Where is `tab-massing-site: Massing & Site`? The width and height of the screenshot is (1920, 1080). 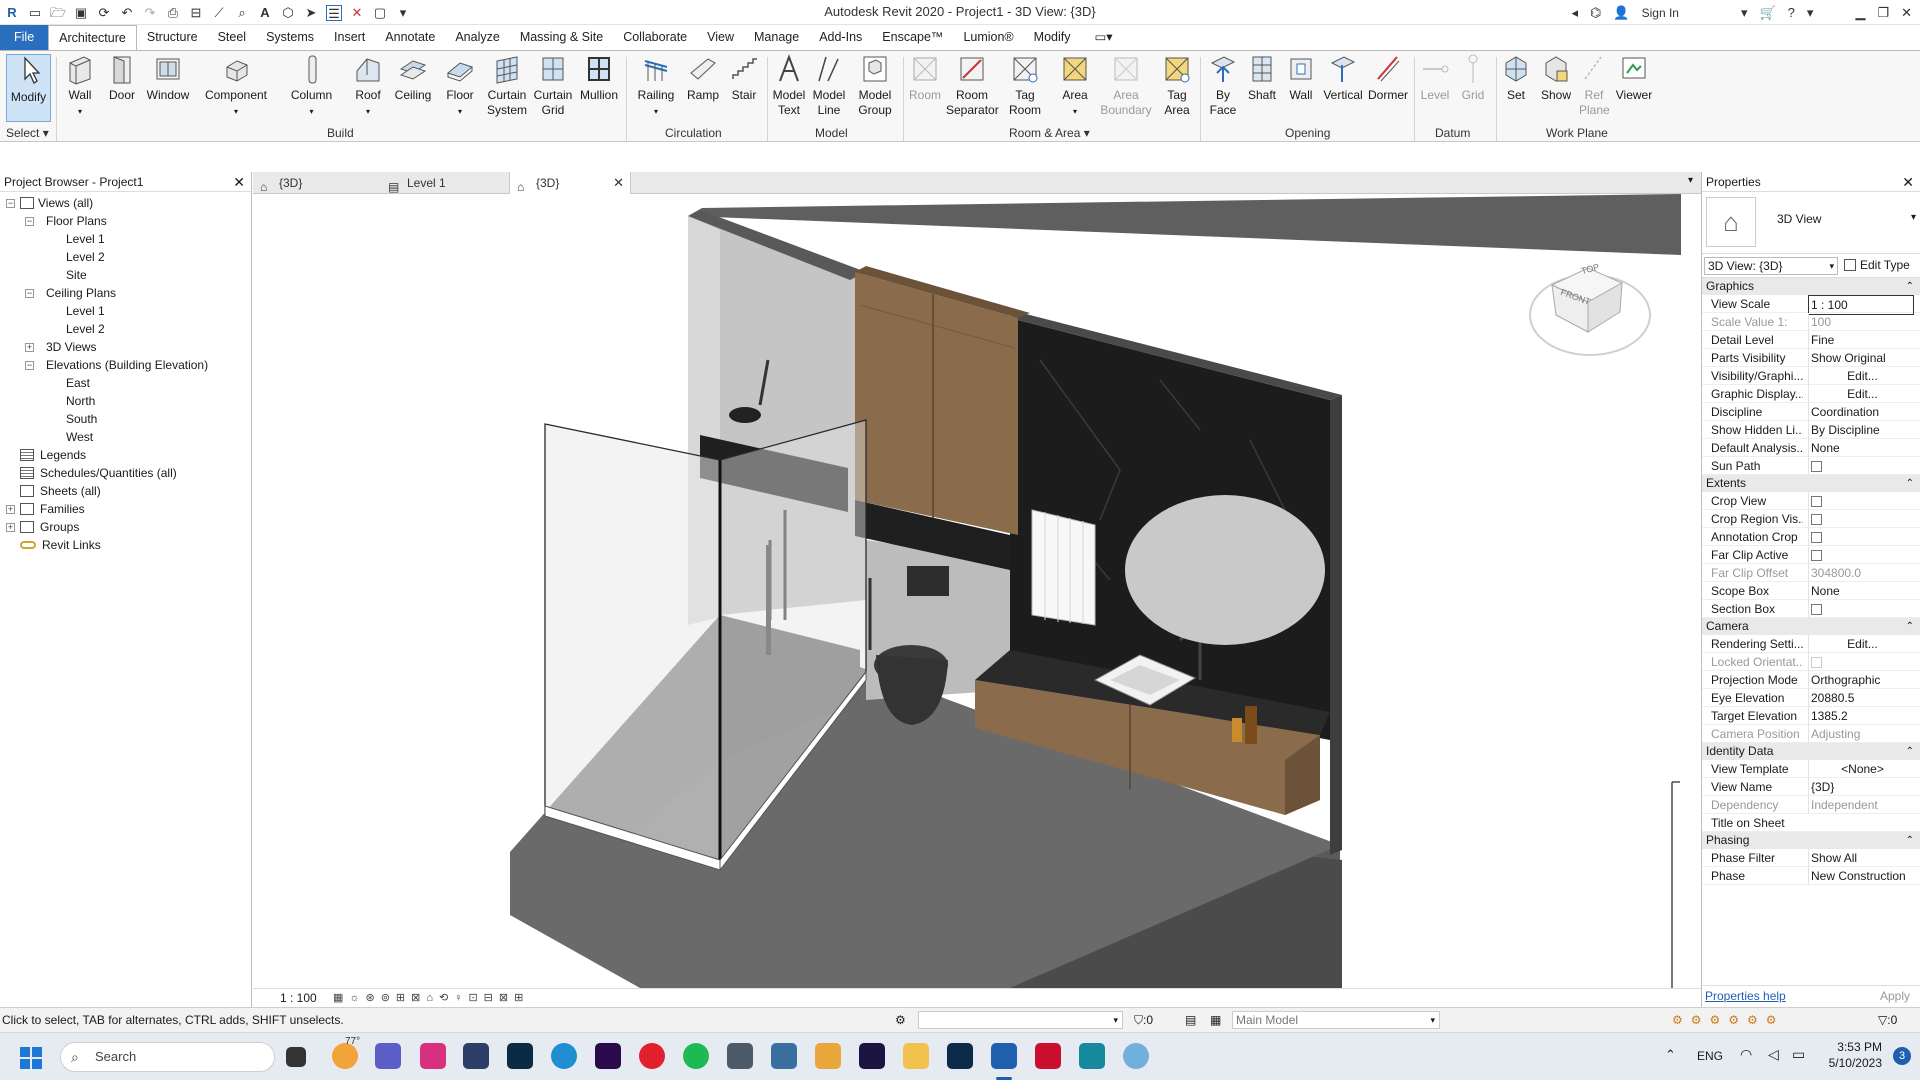 tab-massing-site: Massing & Site is located at coordinates (561, 37).